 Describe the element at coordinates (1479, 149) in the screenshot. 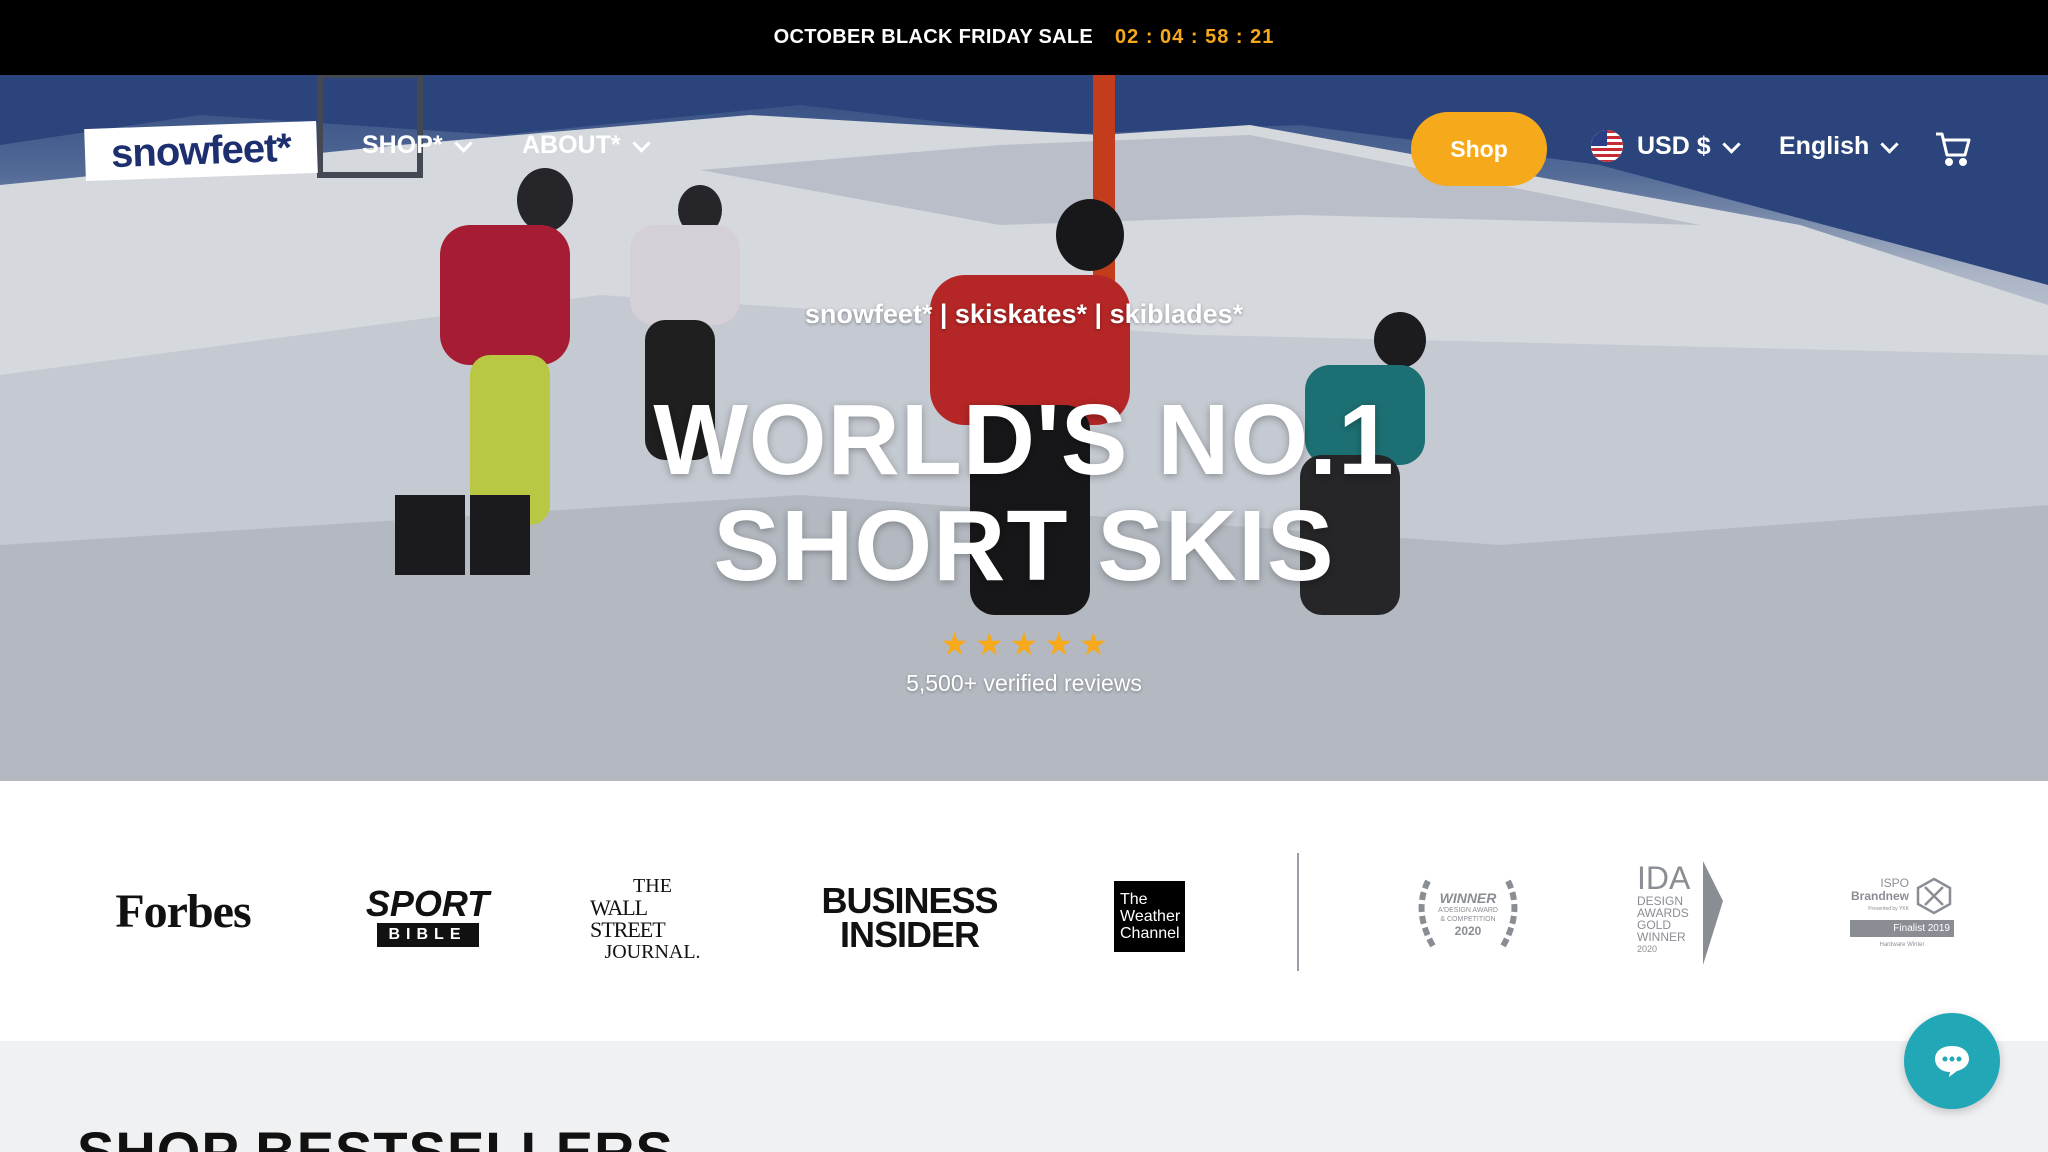

I see `shop-button: Shop` at that location.